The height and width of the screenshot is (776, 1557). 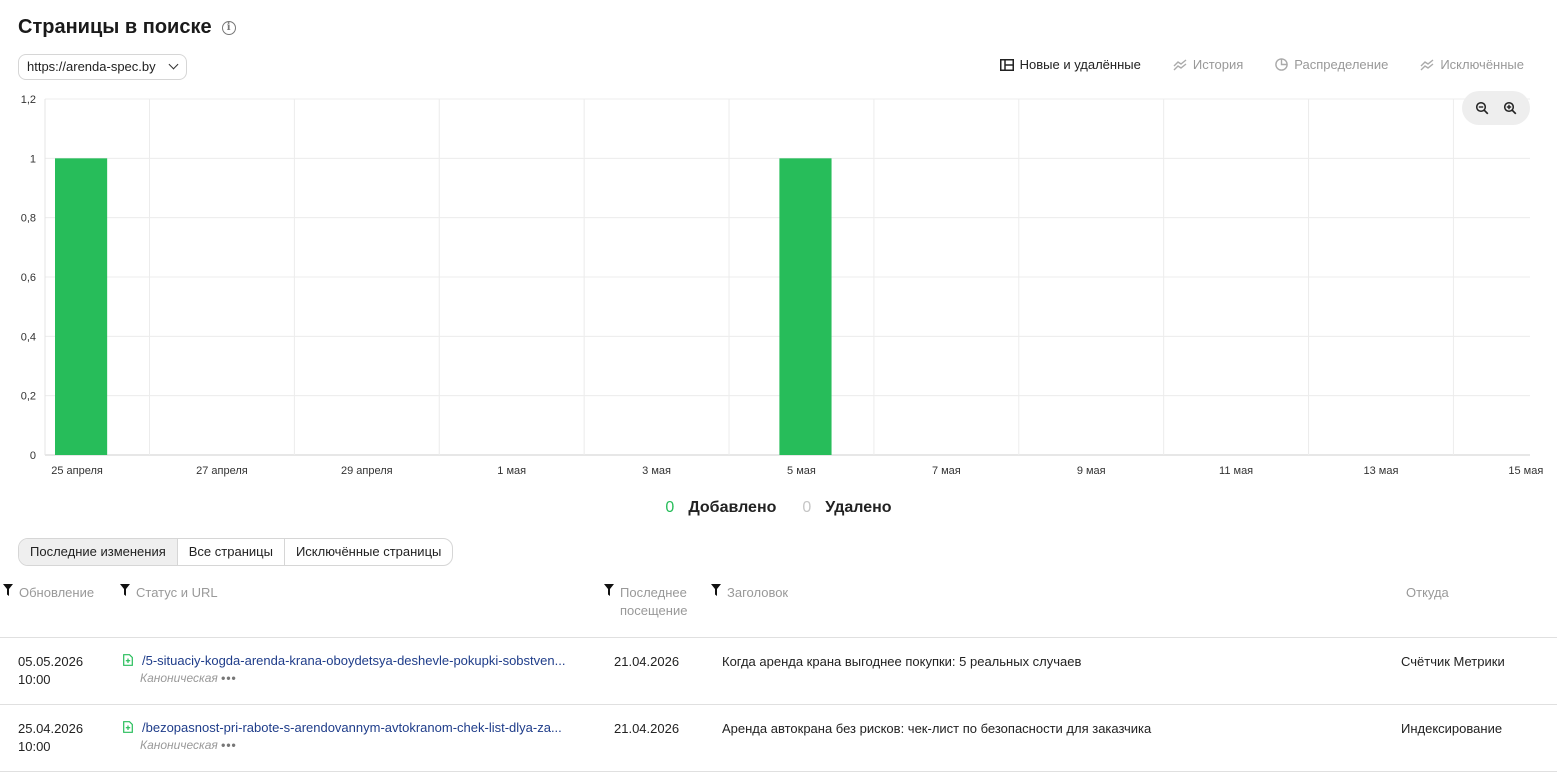 I want to click on x-tick-label: 27 апреля, so click(x=222, y=471).